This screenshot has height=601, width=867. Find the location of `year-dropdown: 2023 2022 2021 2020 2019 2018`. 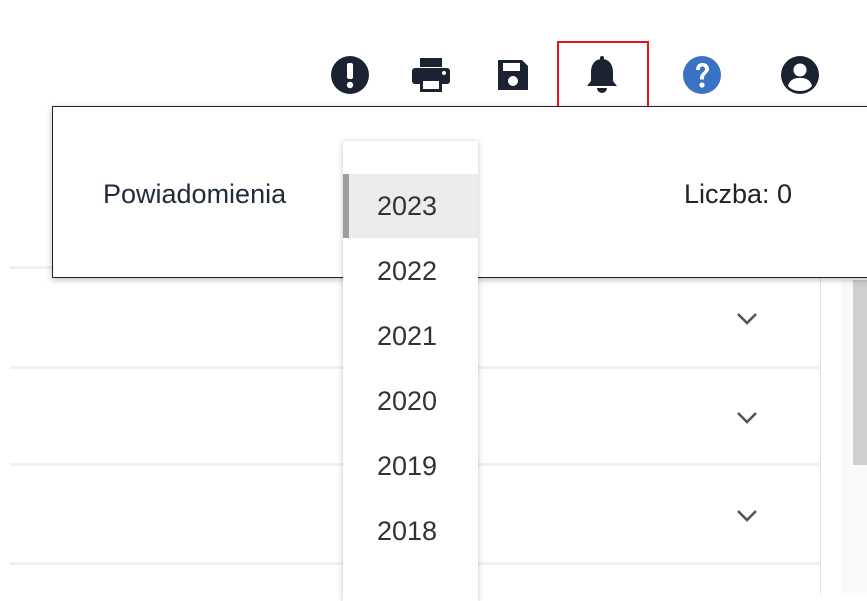

year-dropdown: 2023 2022 2021 2020 2019 2018 is located at coordinates (410, 371).